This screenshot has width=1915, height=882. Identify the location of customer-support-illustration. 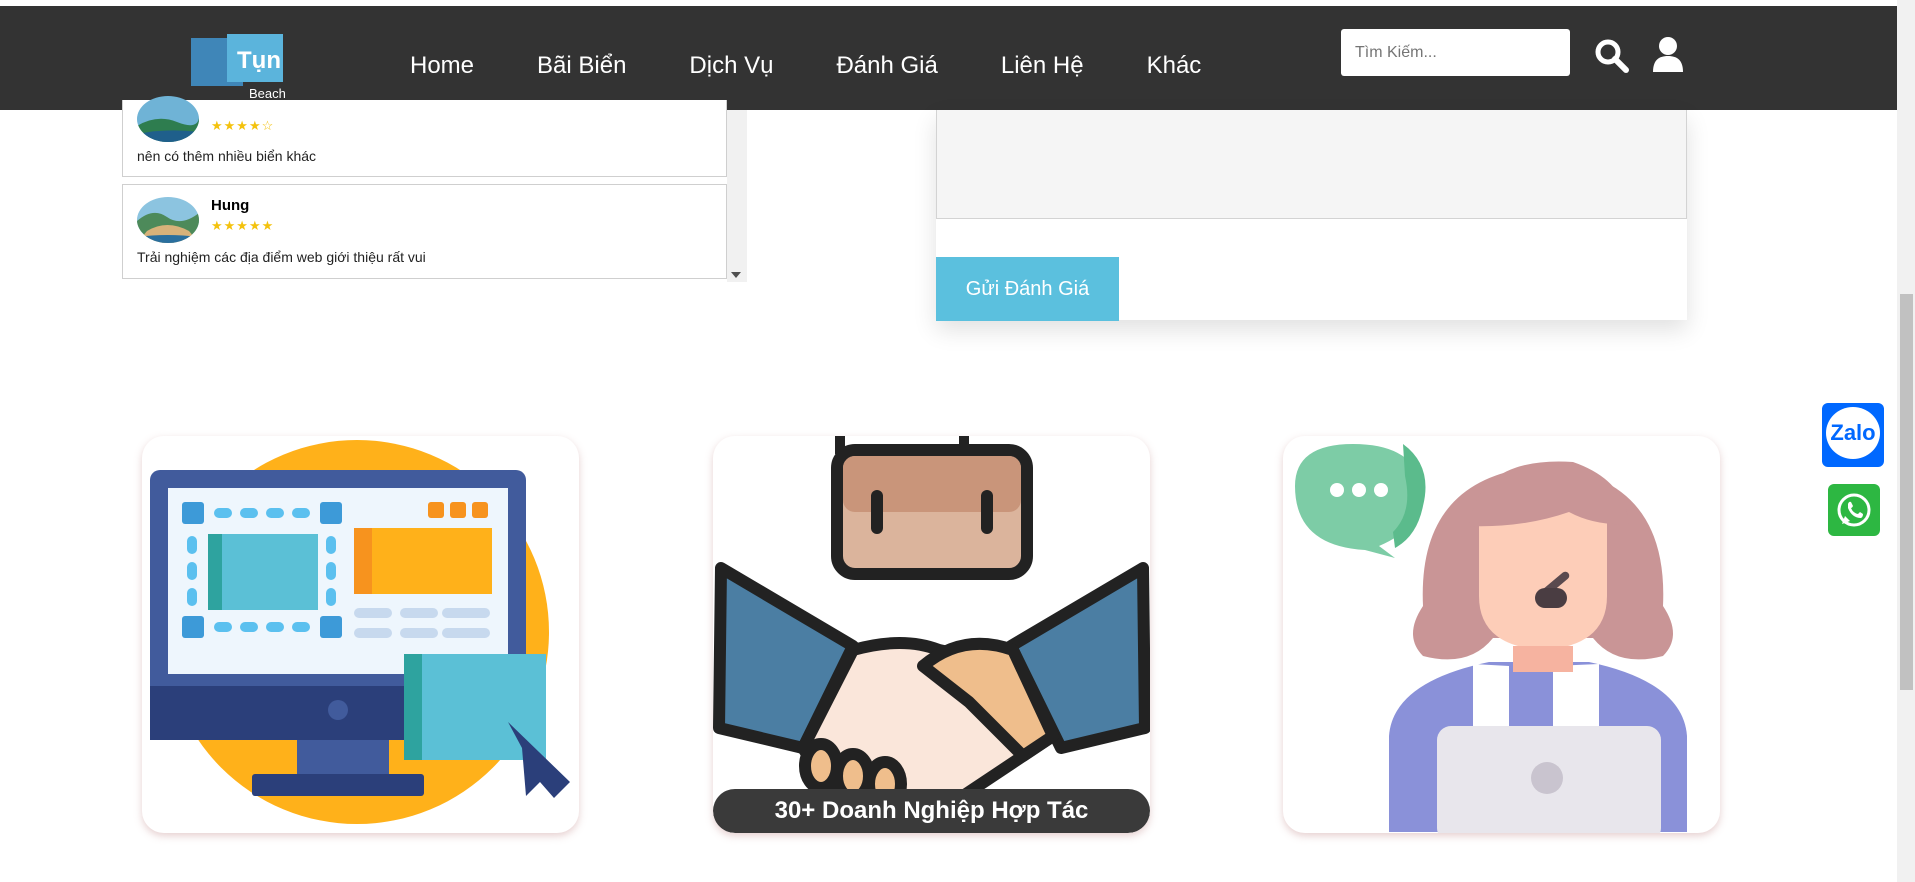
(1491, 638).